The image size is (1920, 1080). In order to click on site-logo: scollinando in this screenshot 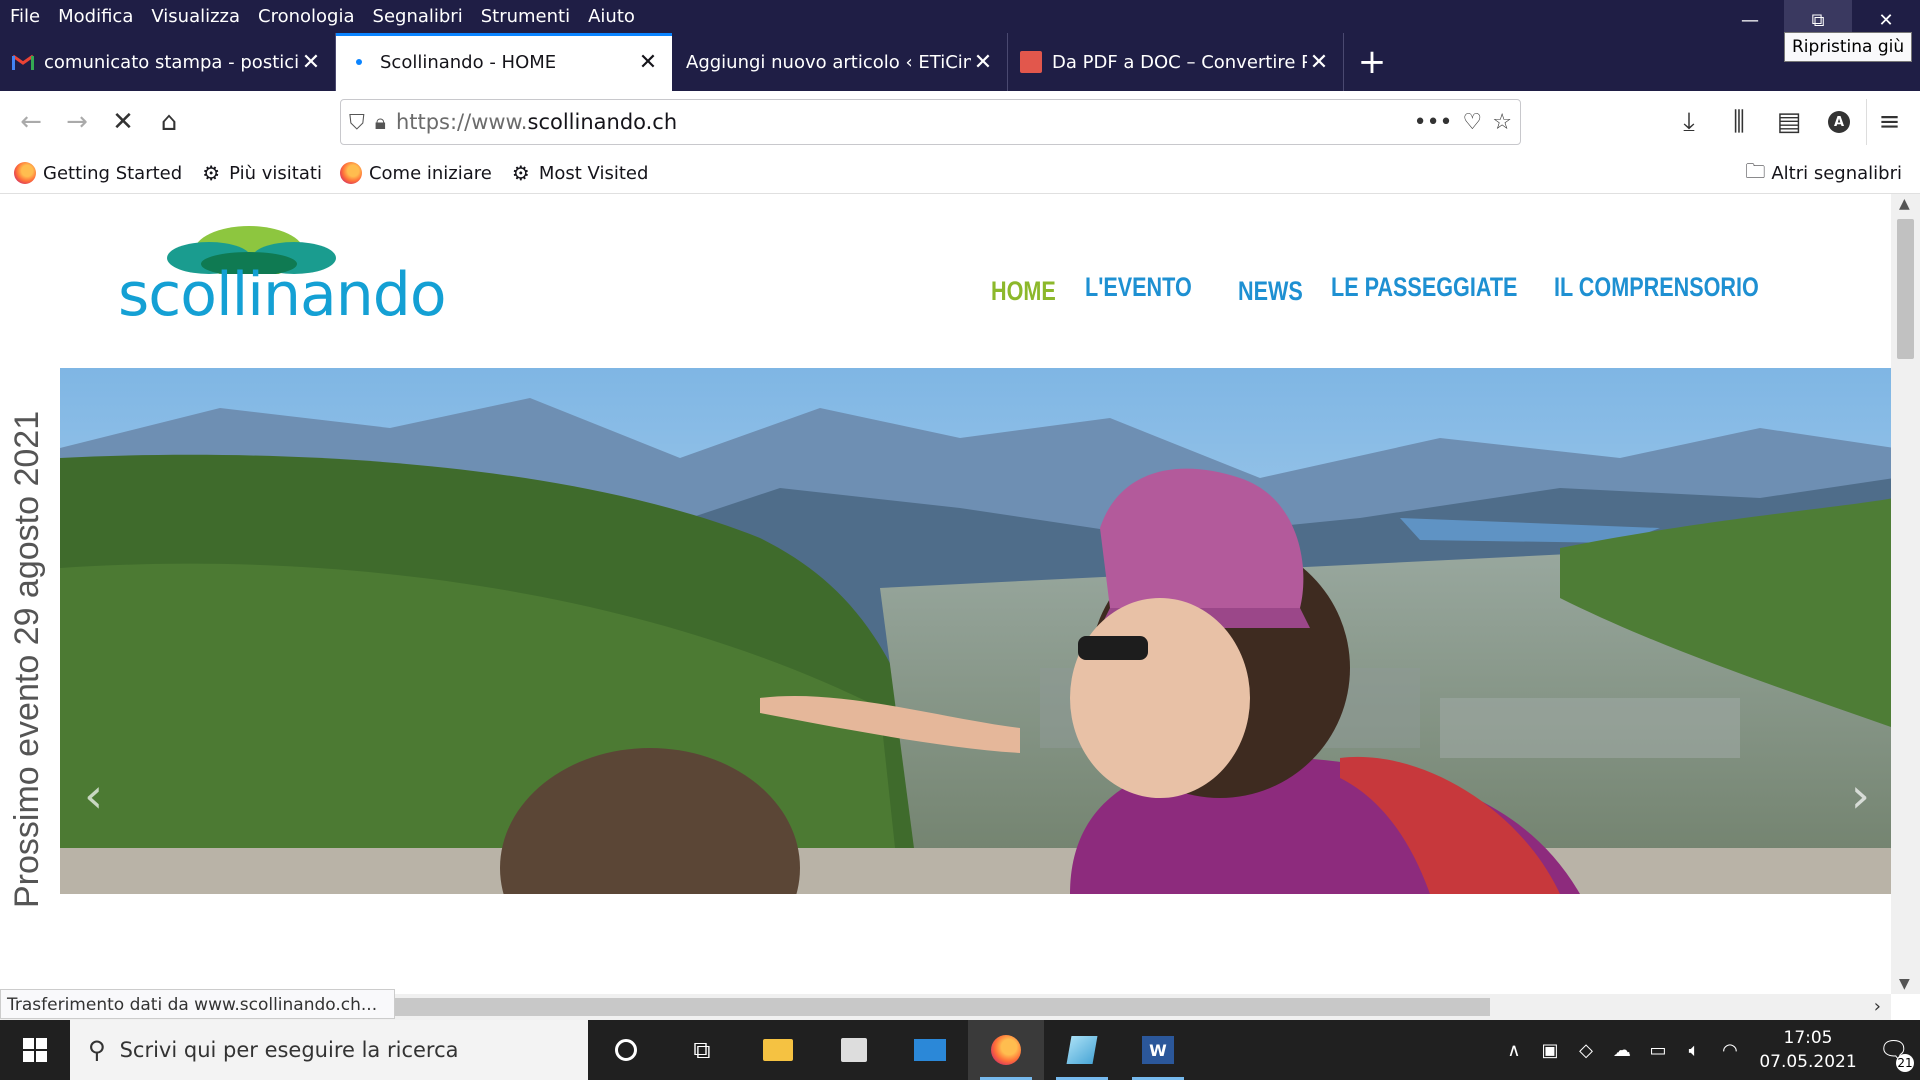, I will do `click(282, 277)`.